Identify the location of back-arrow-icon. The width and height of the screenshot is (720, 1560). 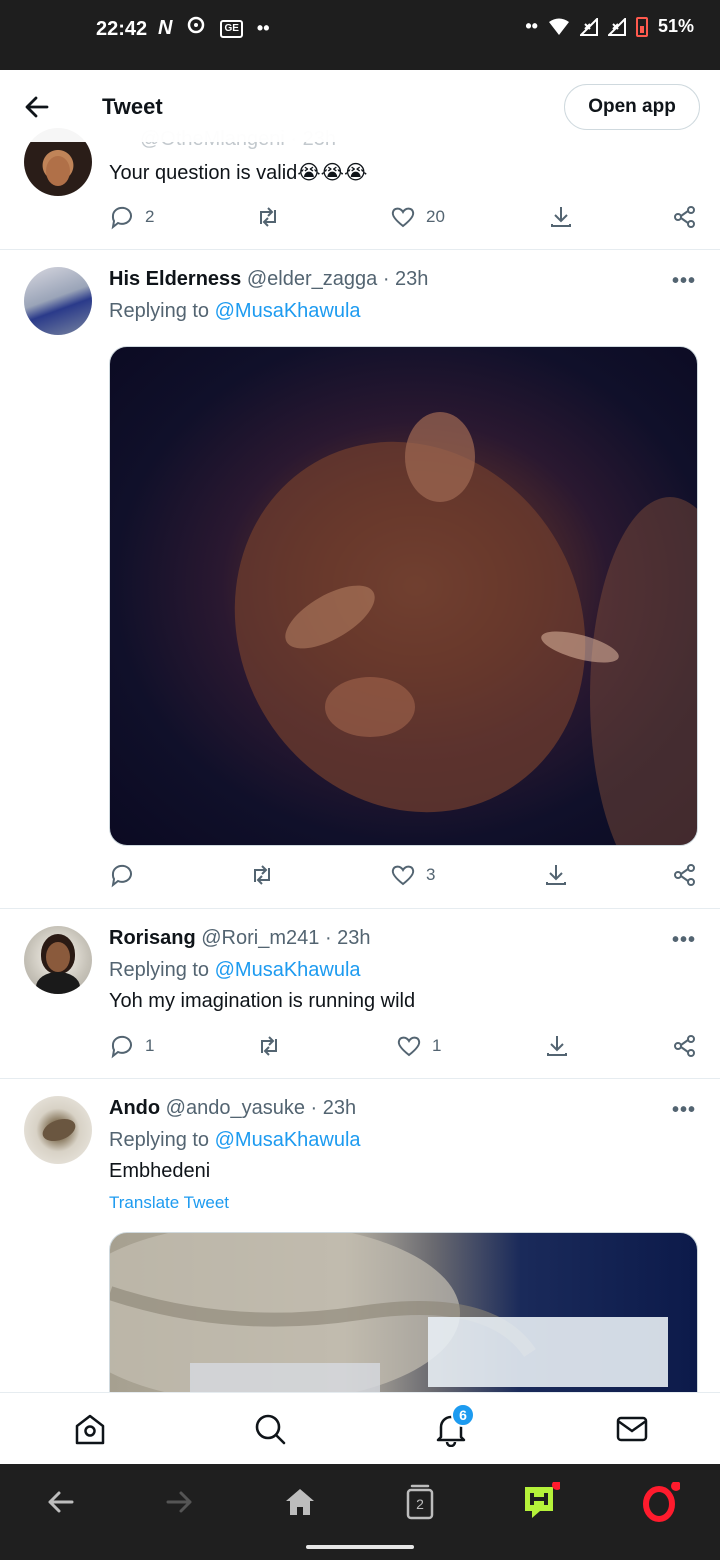
(37, 107).